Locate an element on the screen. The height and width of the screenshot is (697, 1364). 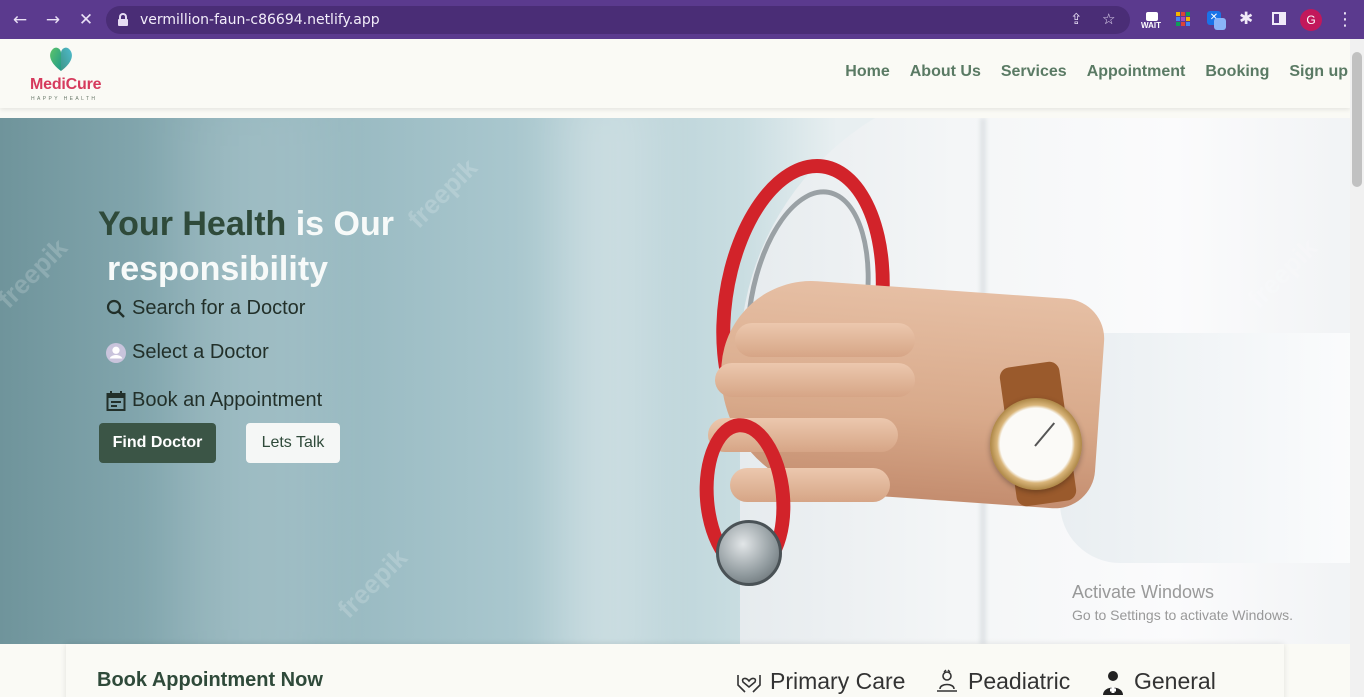
headline-part-1: Your Health is located at coordinates (192, 224).